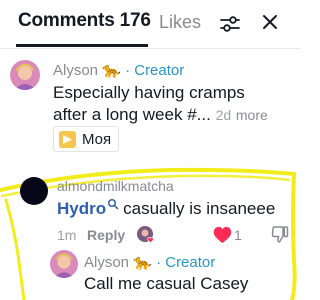  What do you see at coordinates (67, 235) in the screenshot?
I see `comment-timestamp: 1m` at bounding box center [67, 235].